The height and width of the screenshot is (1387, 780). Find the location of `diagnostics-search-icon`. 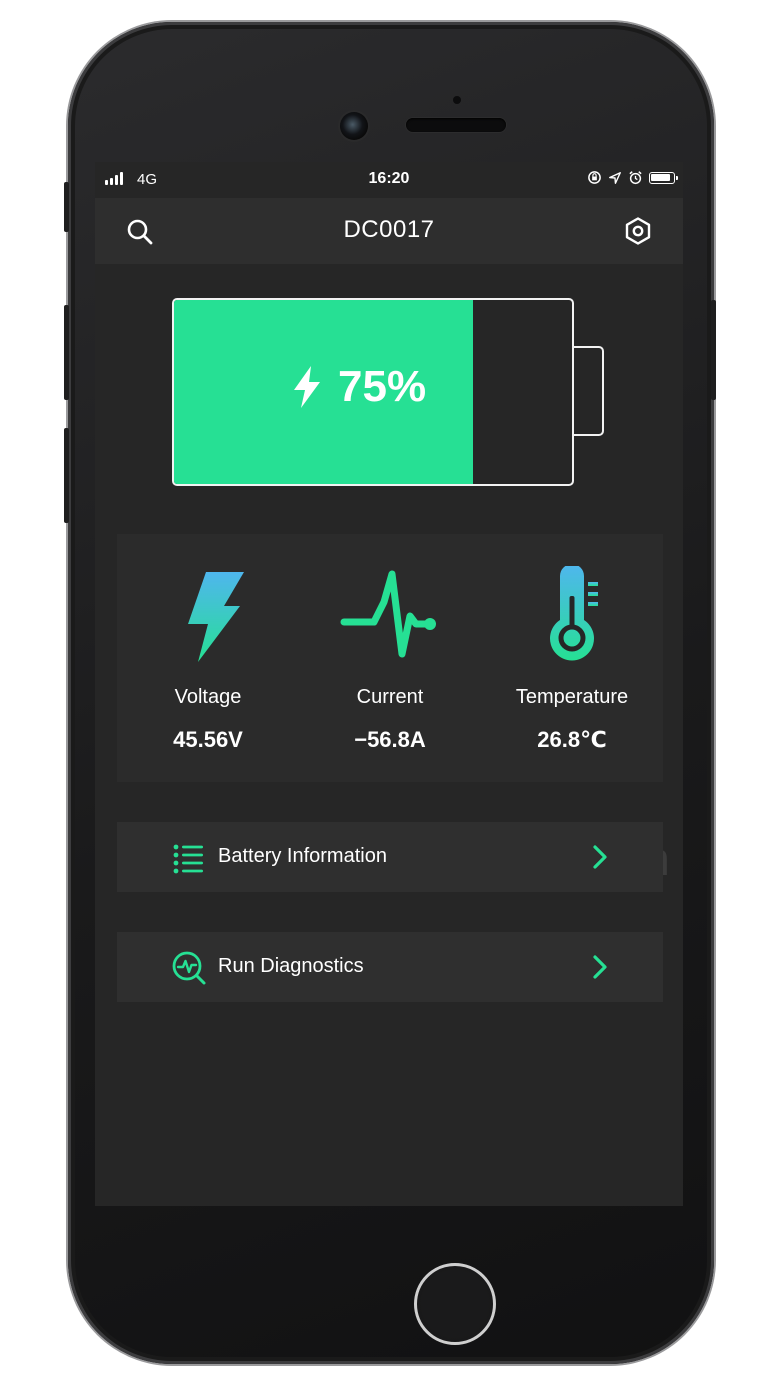

diagnostics-search-icon is located at coordinates (189, 968).